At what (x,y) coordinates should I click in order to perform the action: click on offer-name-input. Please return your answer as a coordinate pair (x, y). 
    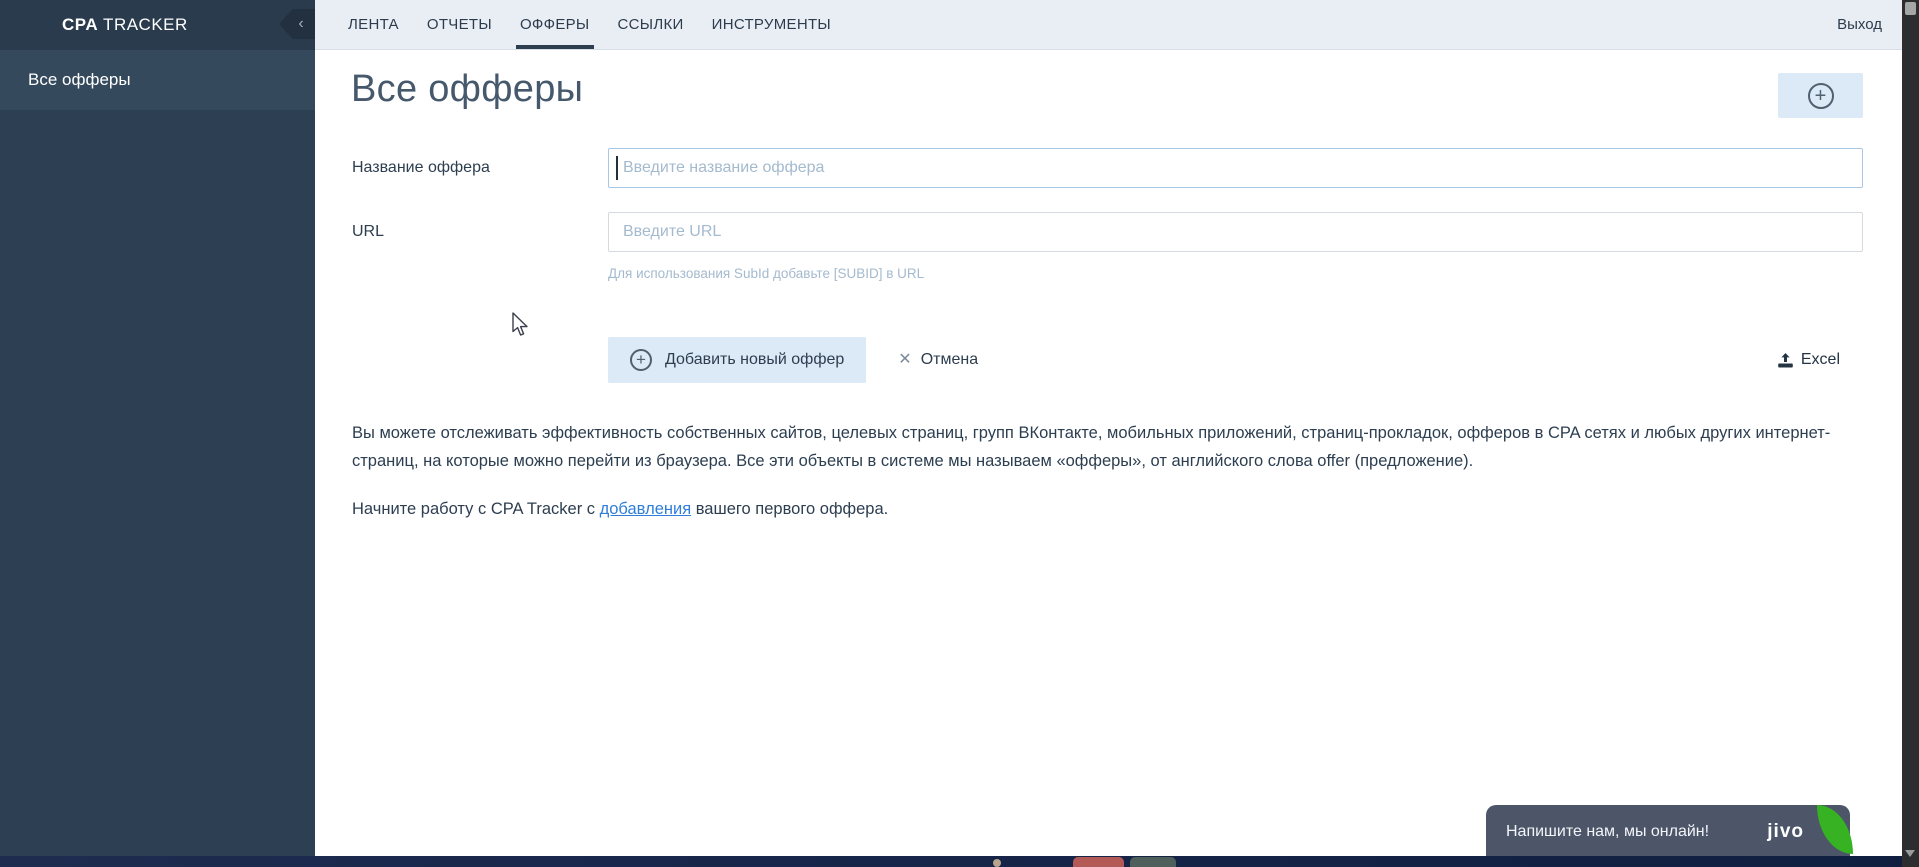
    Looking at the image, I should click on (1235, 168).